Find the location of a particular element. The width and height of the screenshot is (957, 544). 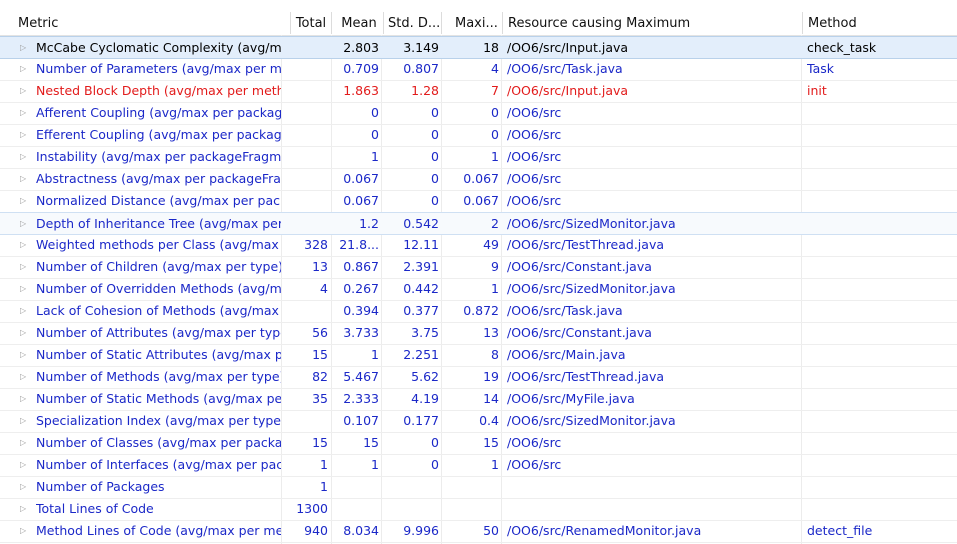

mean-cell: 8.034 is located at coordinates (361, 530).